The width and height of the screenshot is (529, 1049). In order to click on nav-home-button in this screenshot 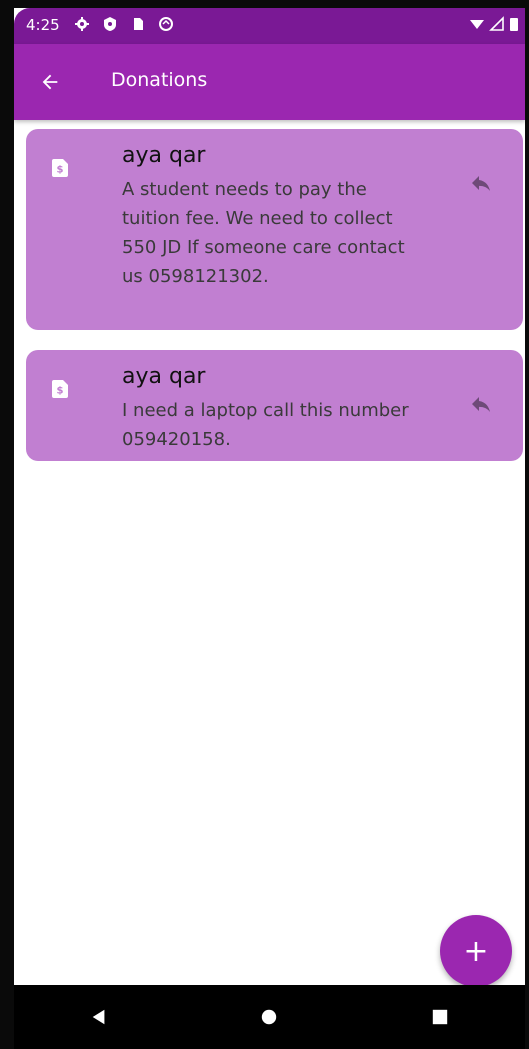, I will do `click(269, 1017)`.